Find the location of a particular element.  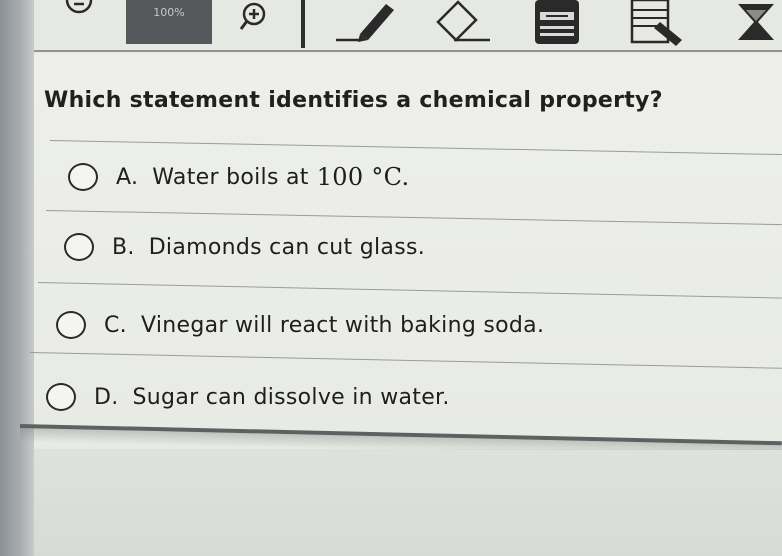

choice-c-text: Vinegar will react with baking soda. is located at coordinates (342, 325).